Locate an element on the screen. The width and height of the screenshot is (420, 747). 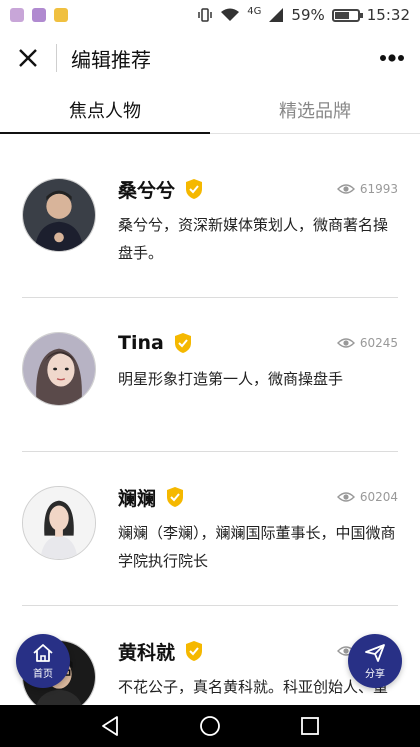
share-label: 分享 is located at coordinates (375, 674).